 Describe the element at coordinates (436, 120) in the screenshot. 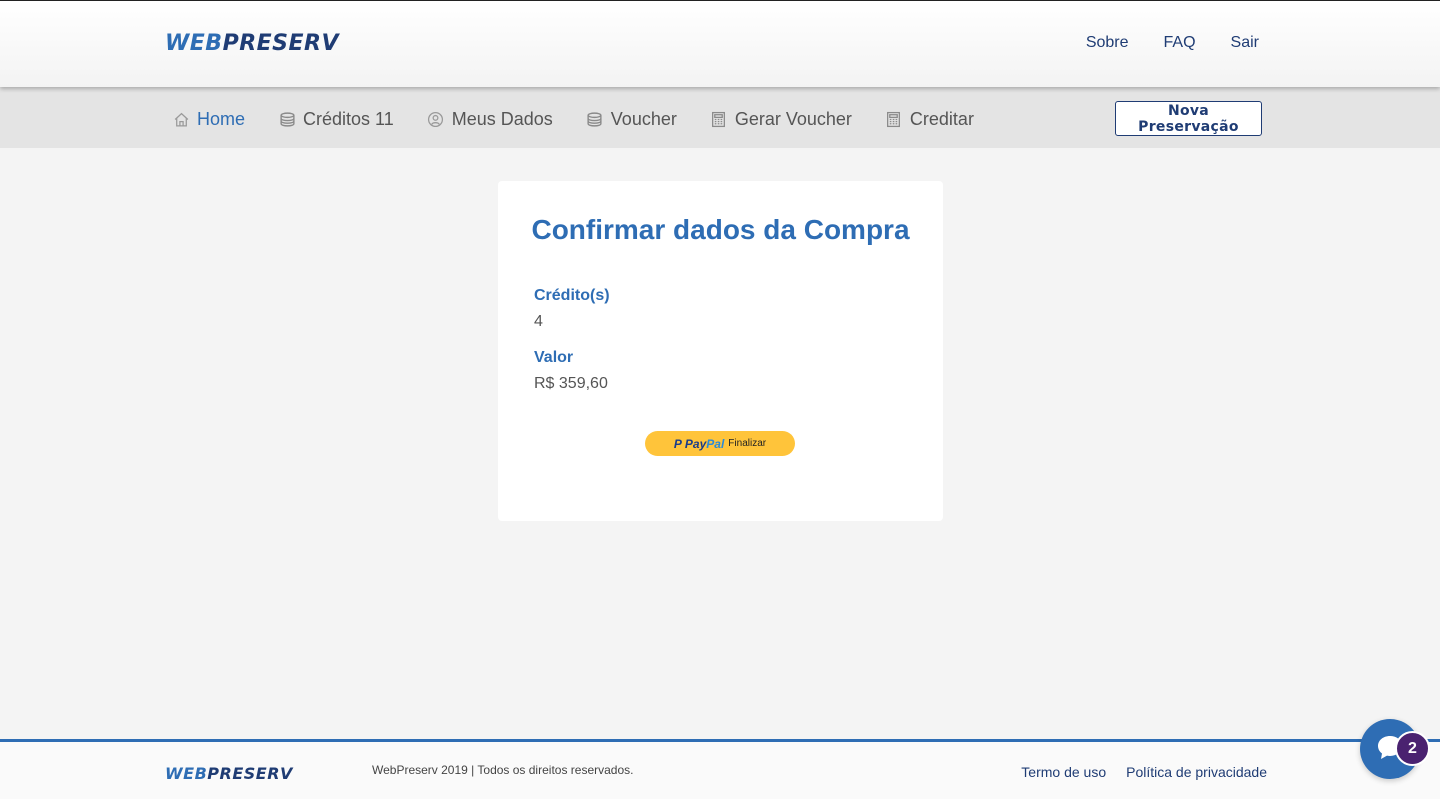

I see `user-icon` at that location.